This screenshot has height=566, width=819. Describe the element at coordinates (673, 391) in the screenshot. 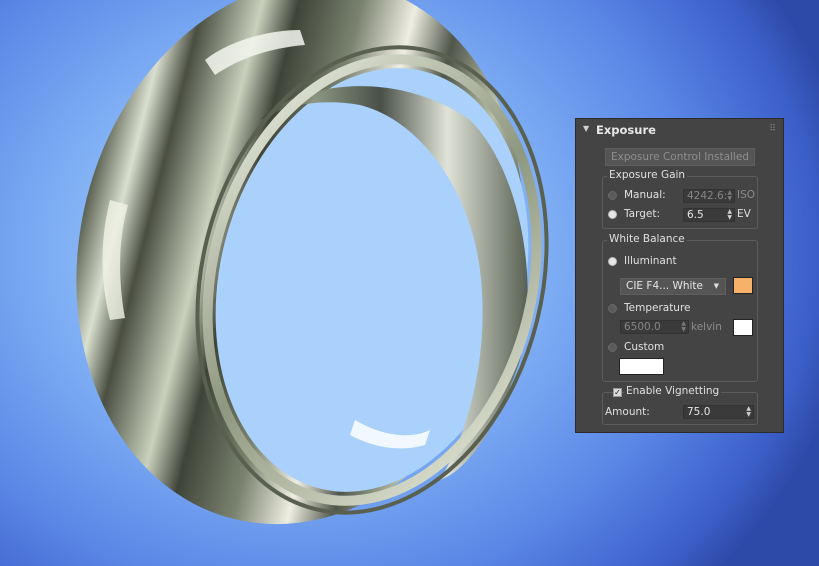

I see `enable-vignetting-label: Enable Vignetting` at that location.